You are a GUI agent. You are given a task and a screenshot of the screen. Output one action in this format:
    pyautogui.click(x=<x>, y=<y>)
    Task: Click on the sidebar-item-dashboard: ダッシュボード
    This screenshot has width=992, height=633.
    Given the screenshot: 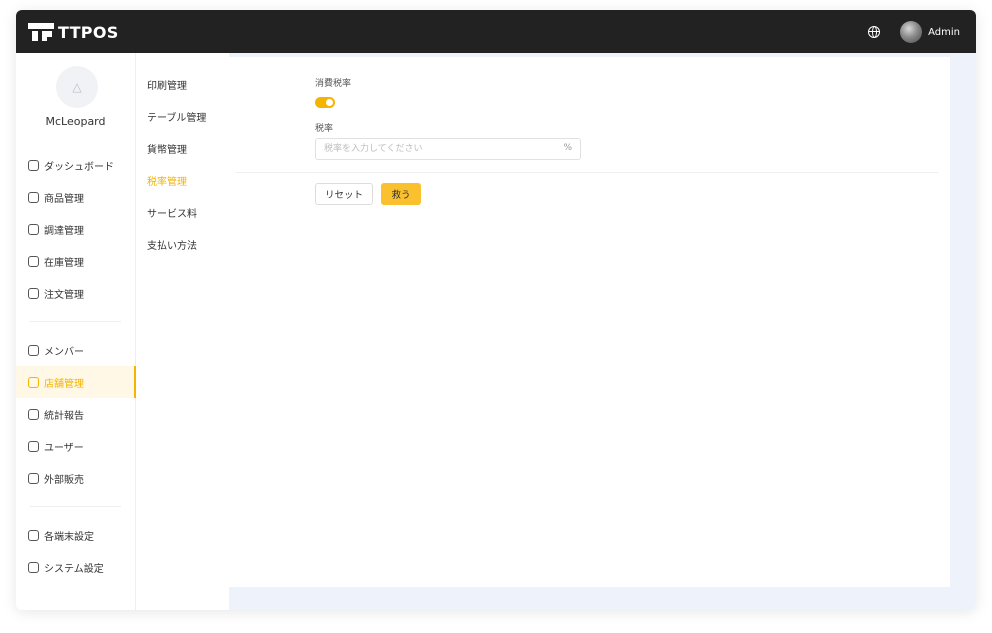 What is the action you would take?
    pyautogui.click(x=75, y=165)
    